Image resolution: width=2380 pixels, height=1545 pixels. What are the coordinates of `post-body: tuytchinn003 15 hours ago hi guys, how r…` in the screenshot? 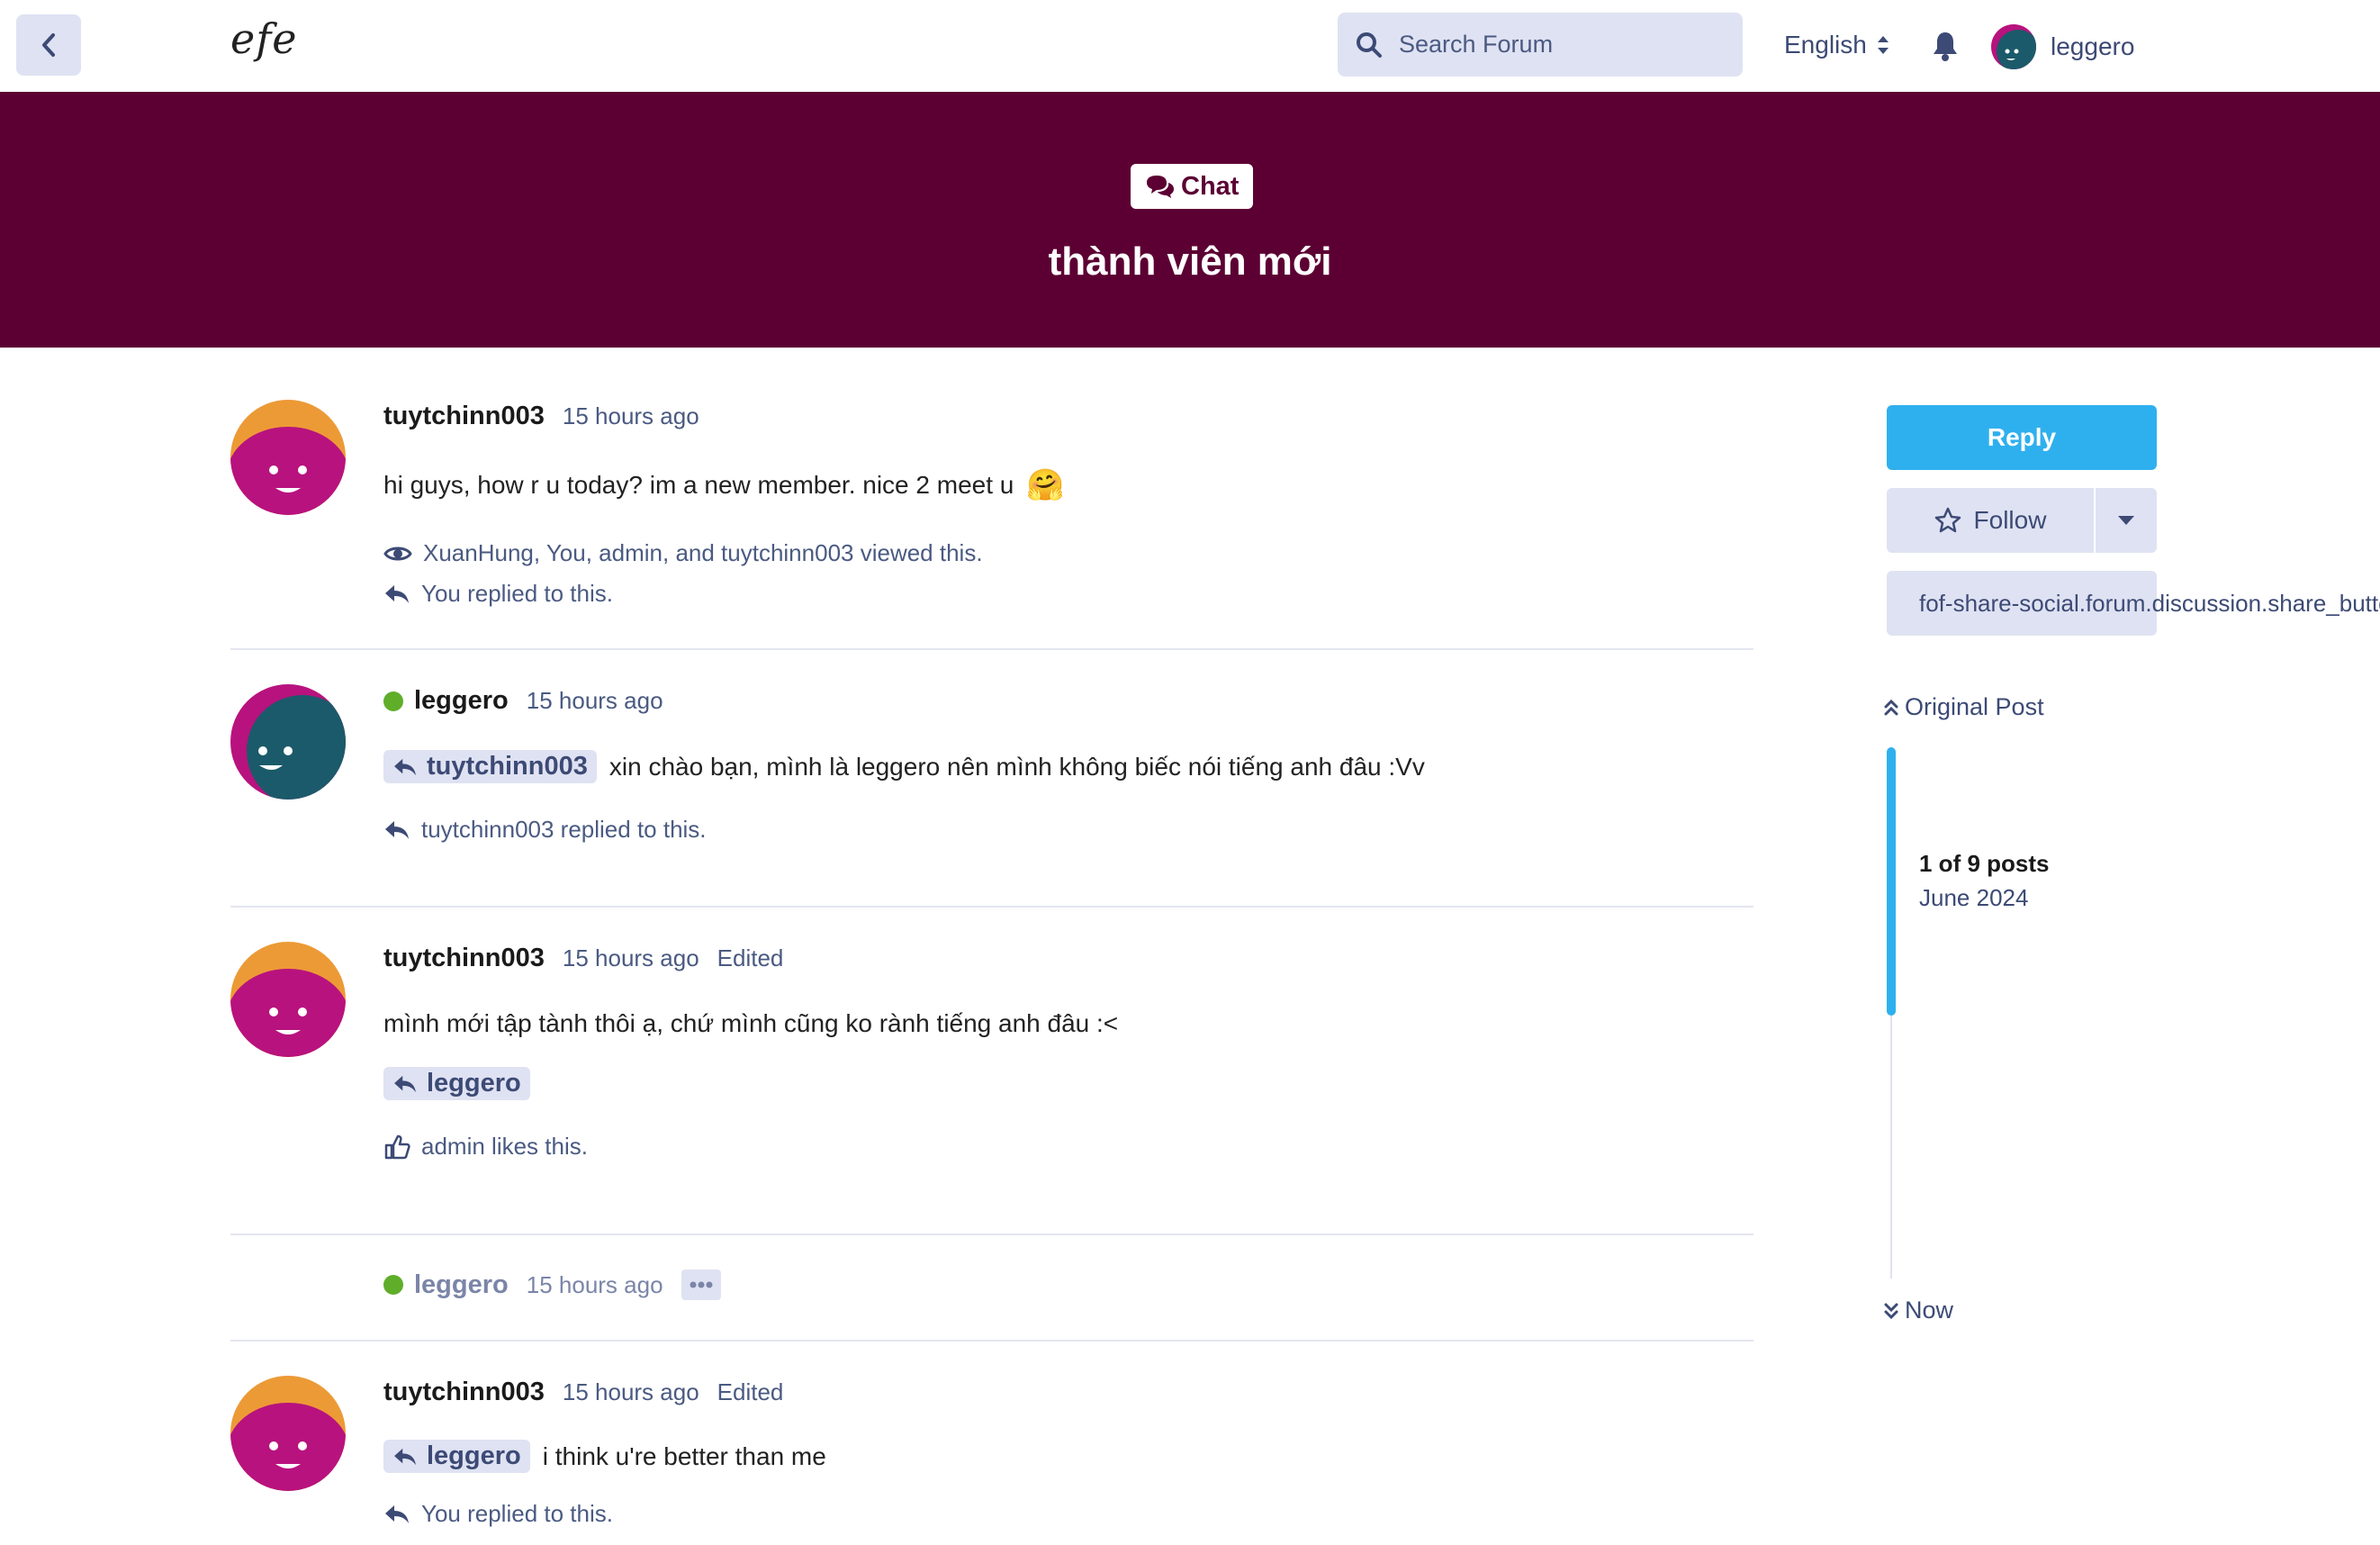 It's located at (724, 504).